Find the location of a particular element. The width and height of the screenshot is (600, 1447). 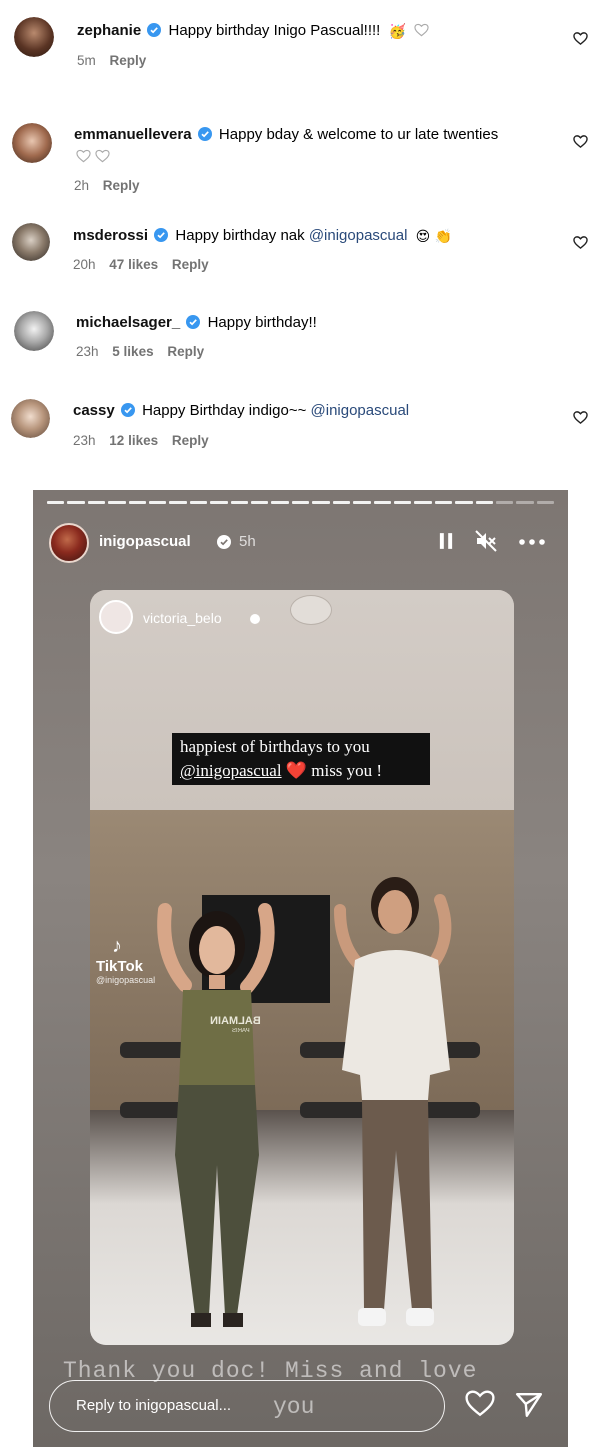

story-username: inigopascual is located at coordinates (145, 541).